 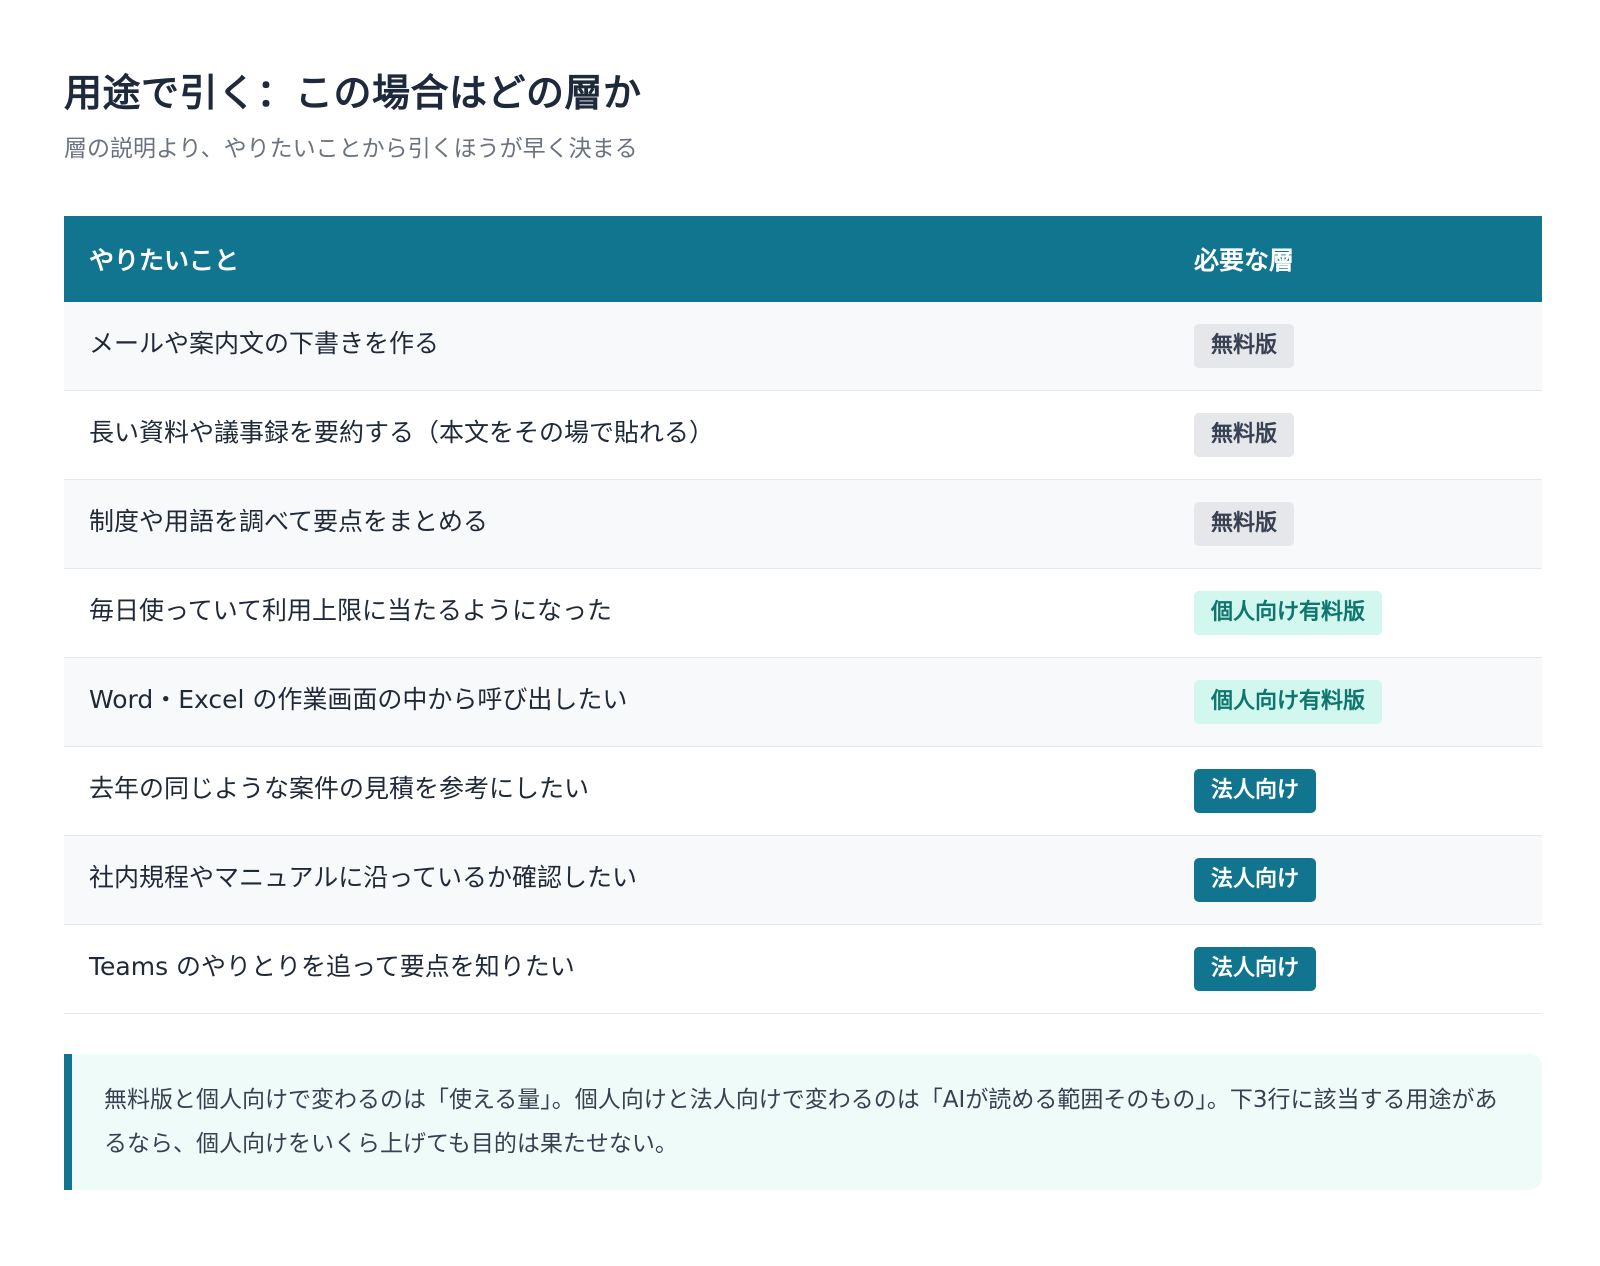 I want to click on table-row: 毎日使っていて利用上限に当たるようになった 個人向け有料版, so click(x=803, y=613).